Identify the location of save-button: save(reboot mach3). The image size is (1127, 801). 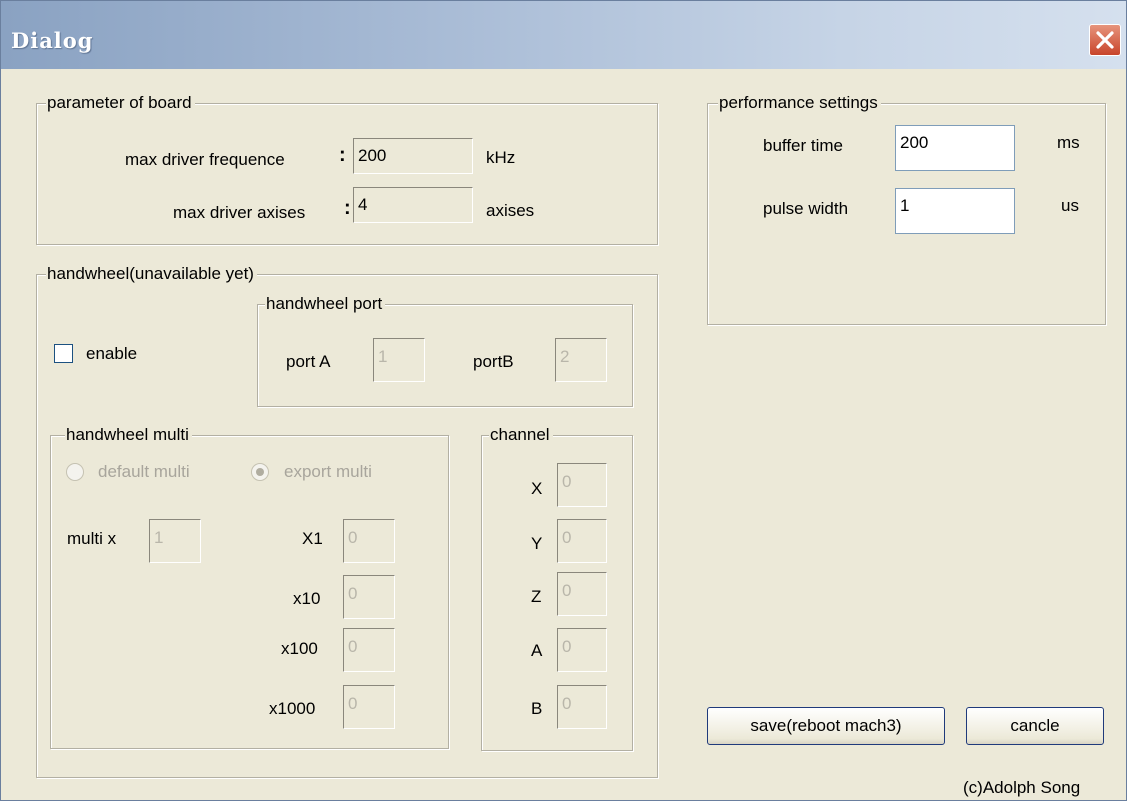
(826, 726).